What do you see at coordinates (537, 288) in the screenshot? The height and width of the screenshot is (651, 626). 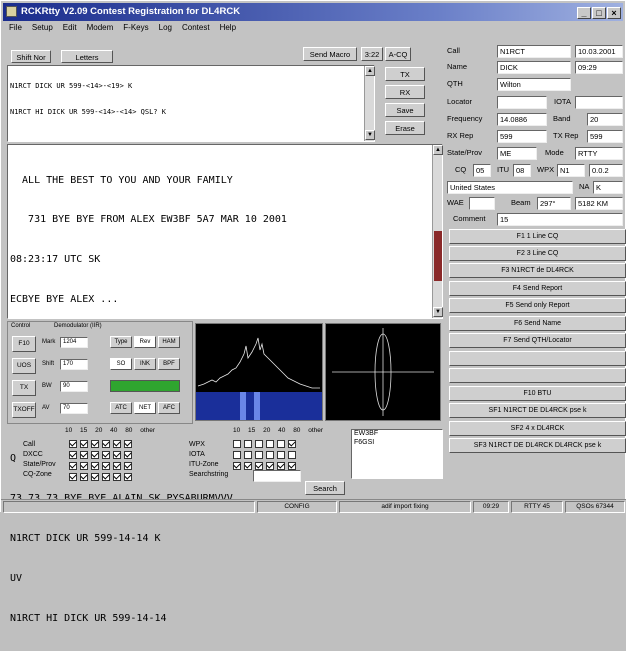 I see `macro-f4-button: F4 Send Report` at bounding box center [537, 288].